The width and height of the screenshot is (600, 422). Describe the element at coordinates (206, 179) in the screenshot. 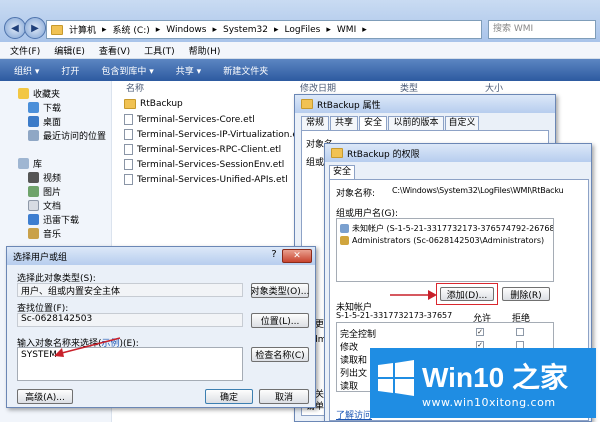

I see `list-item: Terminal-Services-Unified-APIs.etl` at that location.